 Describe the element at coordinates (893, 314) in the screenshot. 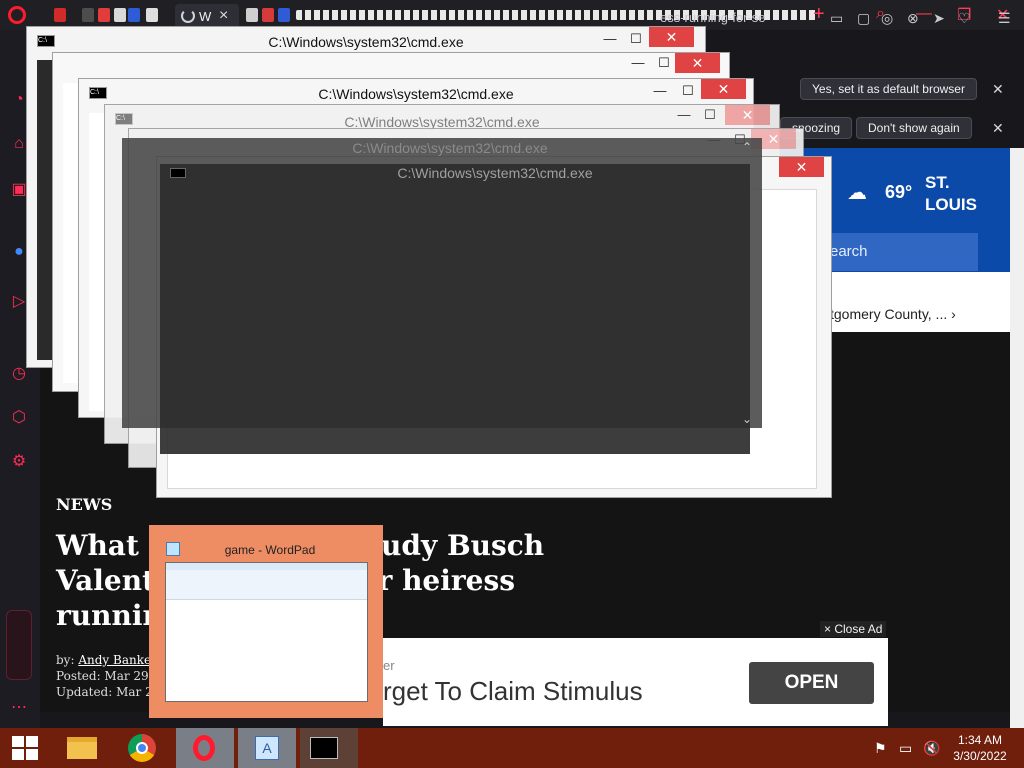

I see `headline-link: tgomery County, ... ›` at that location.